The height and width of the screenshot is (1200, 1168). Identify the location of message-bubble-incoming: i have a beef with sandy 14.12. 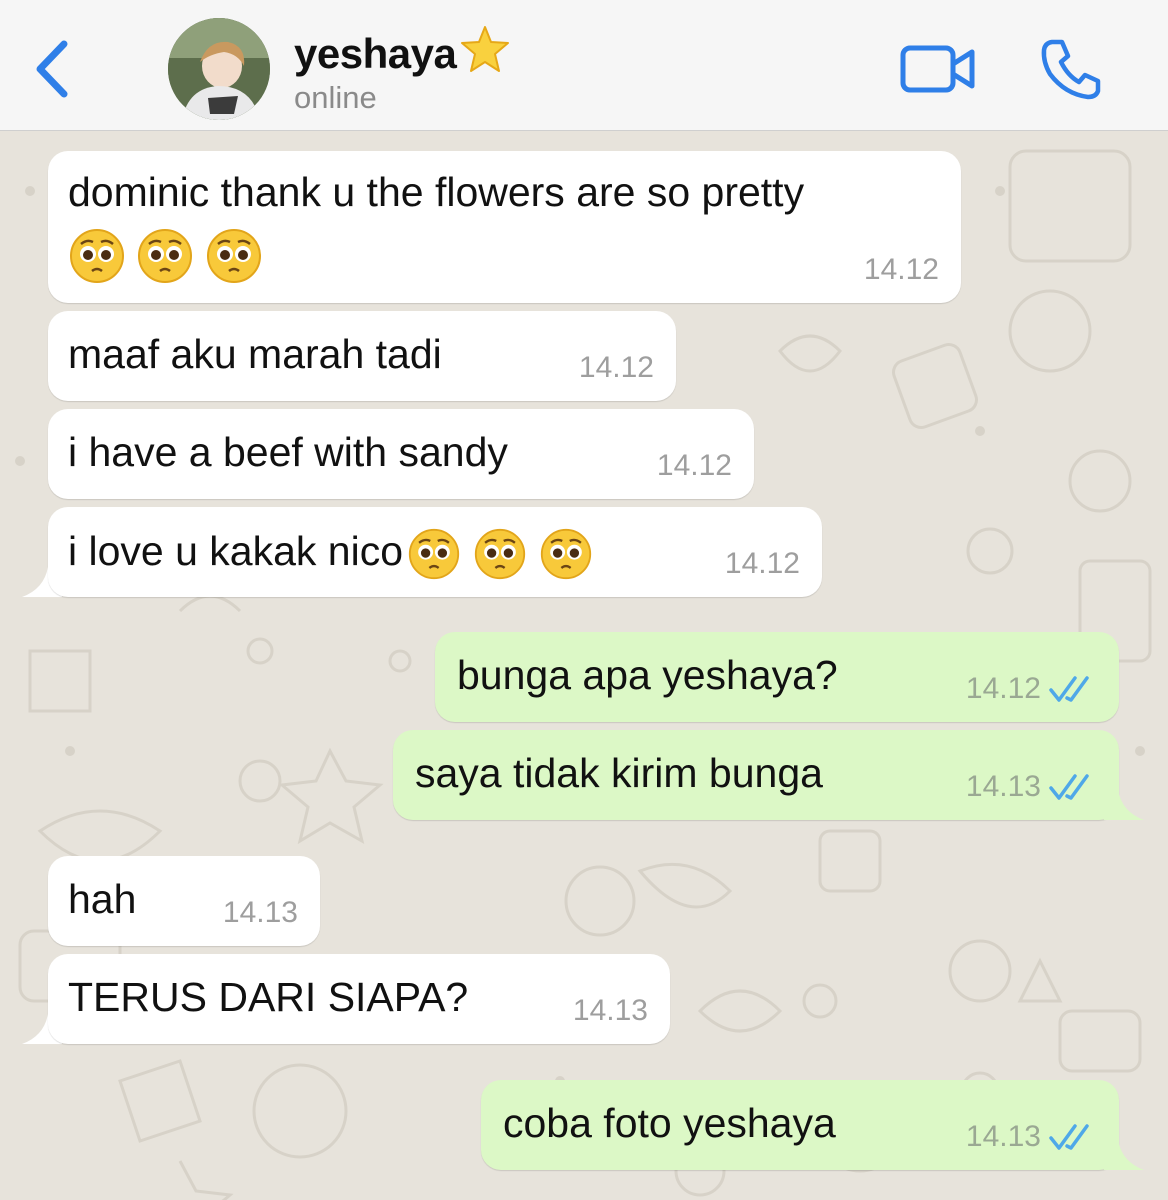
(401, 454).